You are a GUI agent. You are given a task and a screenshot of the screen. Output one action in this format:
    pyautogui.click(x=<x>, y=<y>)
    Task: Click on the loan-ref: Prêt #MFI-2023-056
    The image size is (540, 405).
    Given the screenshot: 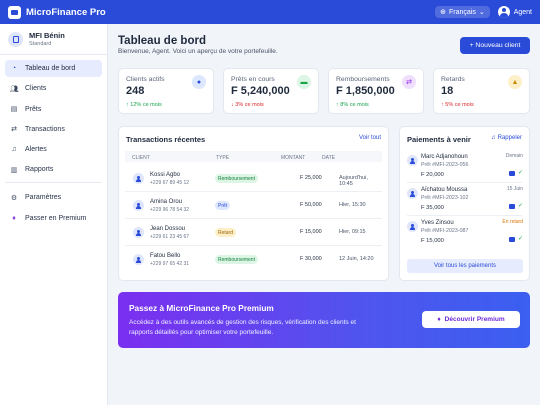 What is the action you would take?
    pyautogui.click(x=445, y=165)
    